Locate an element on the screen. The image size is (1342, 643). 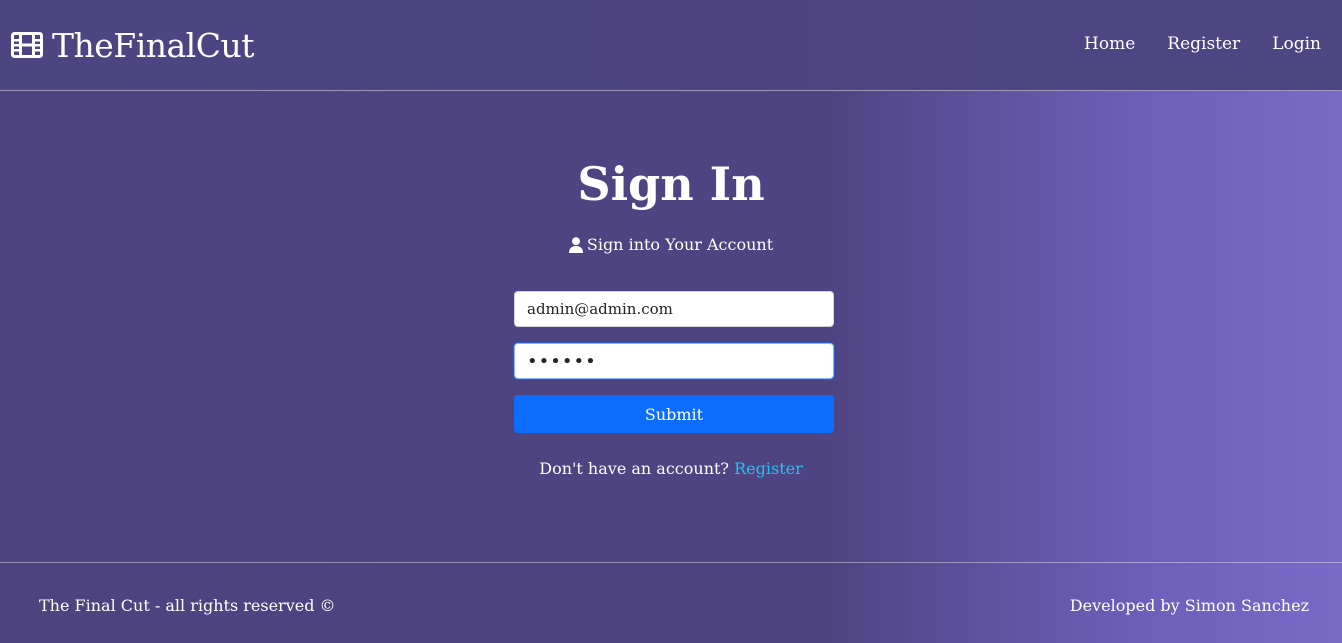
submit-button: Submit is located at coordinates (674, 414).